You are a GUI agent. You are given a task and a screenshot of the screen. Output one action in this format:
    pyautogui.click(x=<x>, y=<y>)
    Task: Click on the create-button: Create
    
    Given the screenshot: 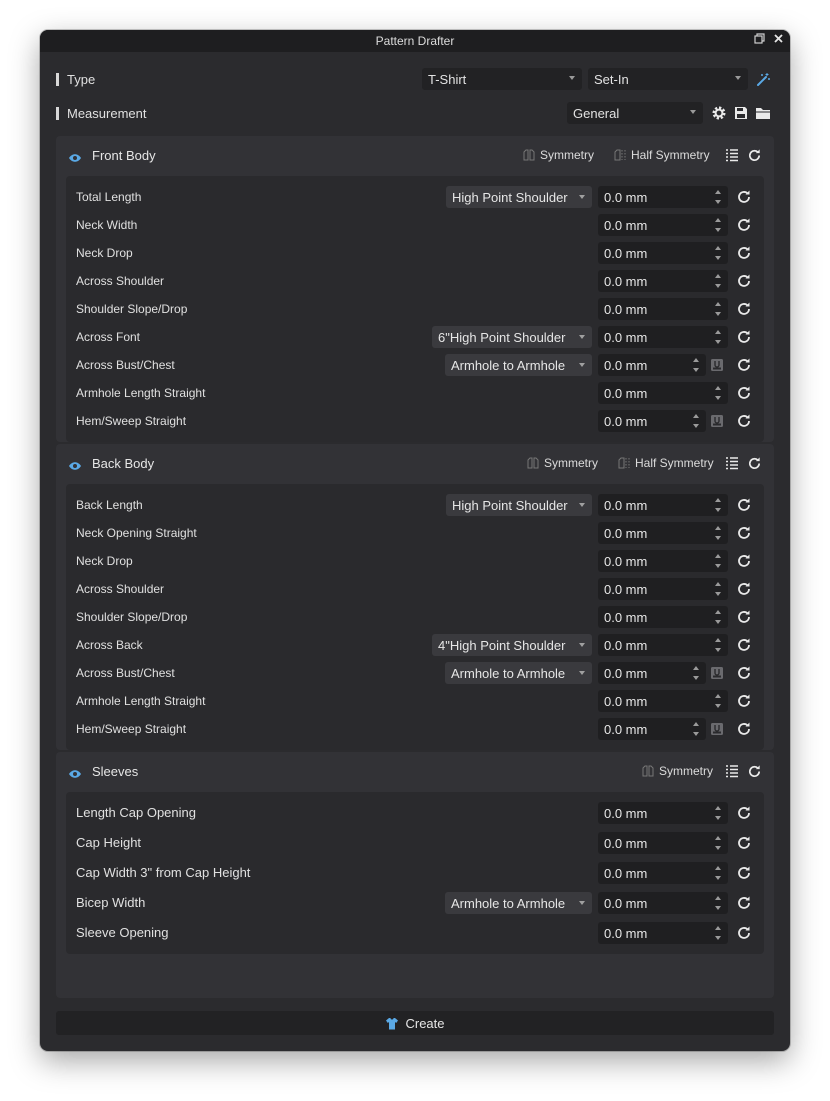 What is the action you would take?
    pyautogui.click(x=415, y=1023)
    